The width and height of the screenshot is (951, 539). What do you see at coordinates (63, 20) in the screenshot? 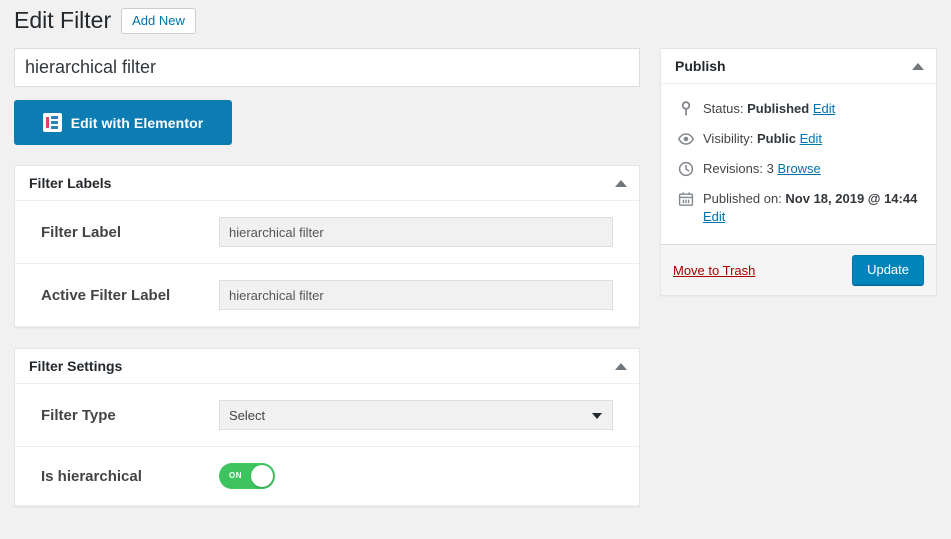
I see `page-title: Edit Filter` at bounding box center [63, 20].